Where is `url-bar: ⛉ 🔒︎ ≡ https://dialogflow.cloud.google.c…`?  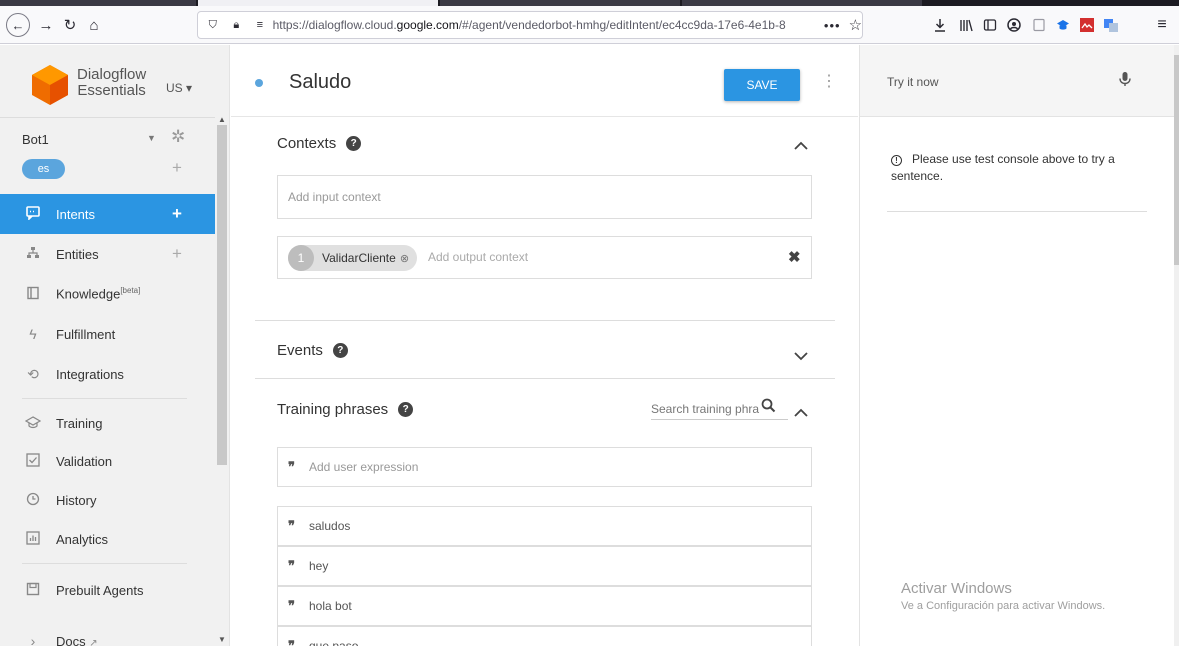 url-bar: ⛉ 🔒︎ ≡ https://dialogflow.cloud.google.c… is located at coordinates (530, 25).